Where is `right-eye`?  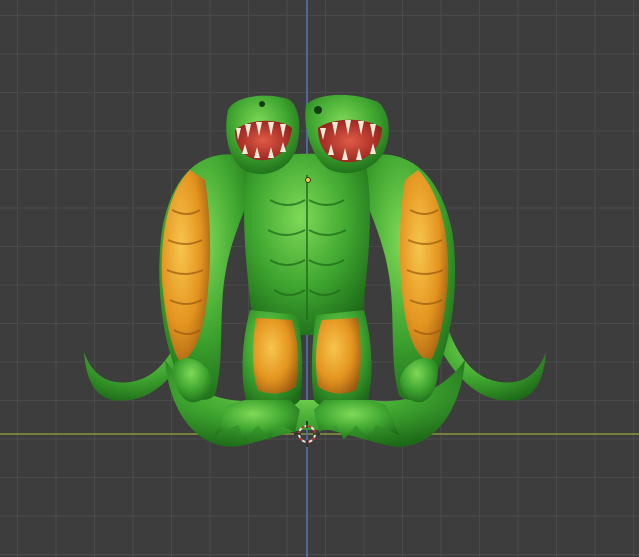 right-eye is located at coordinates (318, 110).